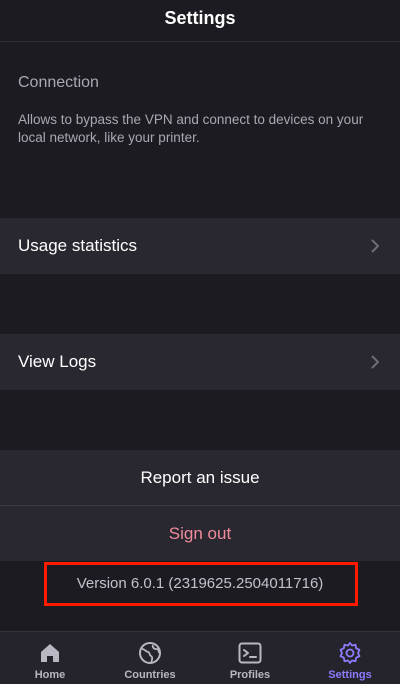 Image resolution: width=400 pixels, height=684 pixels. What do you see at coordinates (200, 246) in the screenshot?
I see `usage-statistics-row: Usage statistics` at bounding box center [200, 246].